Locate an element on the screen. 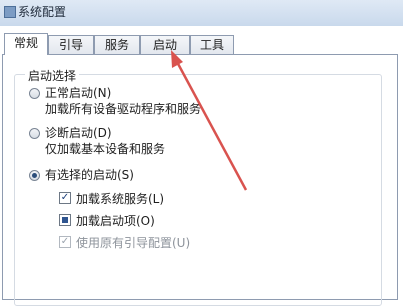 The width and height of the screenshot is (403, 306). tab-startup: 启动 is located at coordinates (165, 44).